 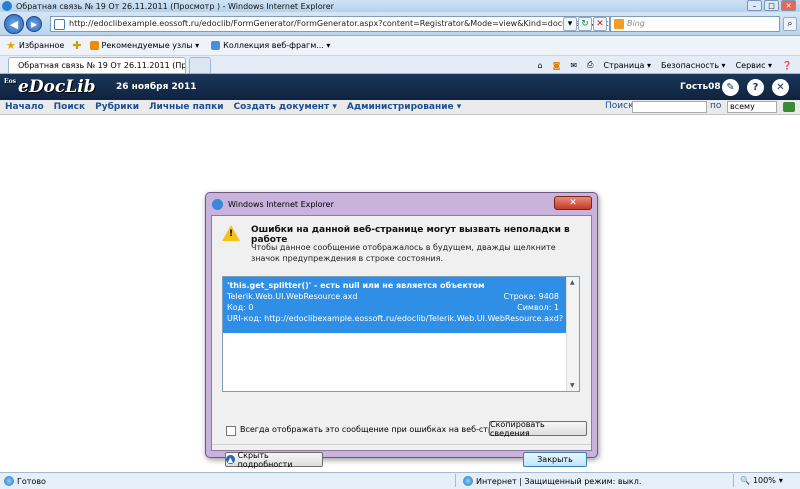 What do you see at coordinates (788, 5) in the screenshot?
I see `close-window-button: ✕` at bounding box center [788, 5].